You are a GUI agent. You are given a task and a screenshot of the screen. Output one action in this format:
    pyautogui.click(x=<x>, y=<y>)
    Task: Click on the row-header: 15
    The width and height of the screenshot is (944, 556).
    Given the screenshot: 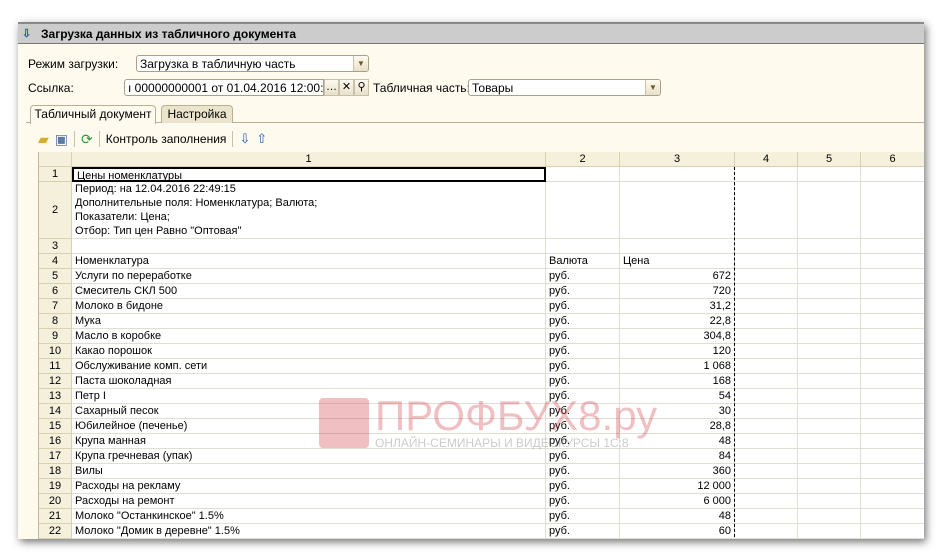 What is the action you would take?
    pyautogui.click(x=55, y=426)
    